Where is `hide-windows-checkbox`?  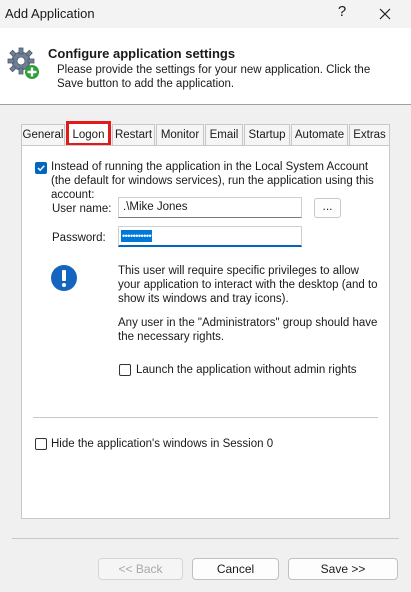 hide-windows-checkbox is located at coordinates (41, 444).